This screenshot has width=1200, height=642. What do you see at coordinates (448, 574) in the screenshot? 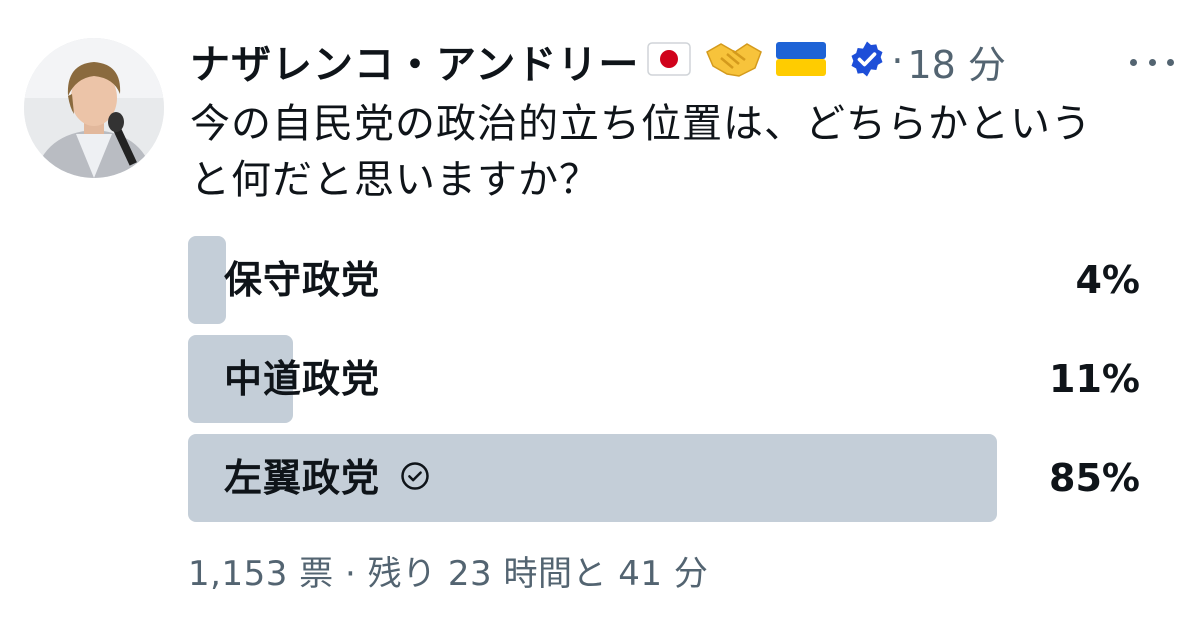
I see `poll-footer: 1,153 票 · 残り 23 時間と 41 分` at bounding box center [448, 574].